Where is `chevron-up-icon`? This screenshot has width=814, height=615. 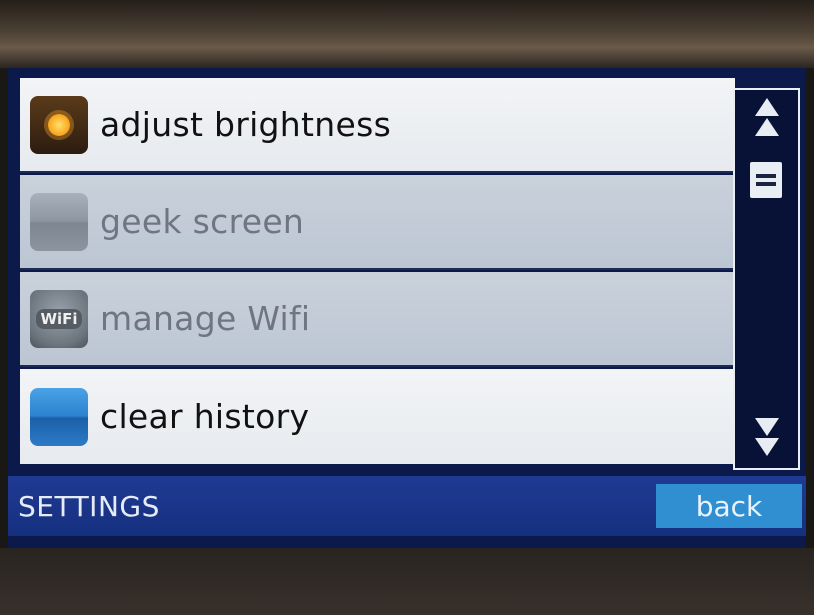
chevron-up-icon is located at coordinates (766, 127).